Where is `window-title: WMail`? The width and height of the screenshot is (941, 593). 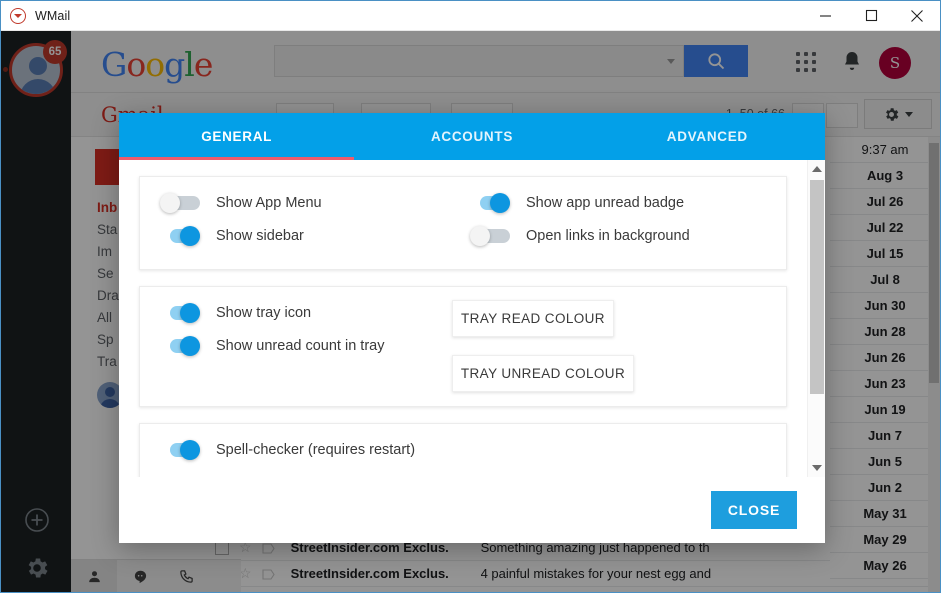 window-title: WMail is located at coordinates (53, 15).